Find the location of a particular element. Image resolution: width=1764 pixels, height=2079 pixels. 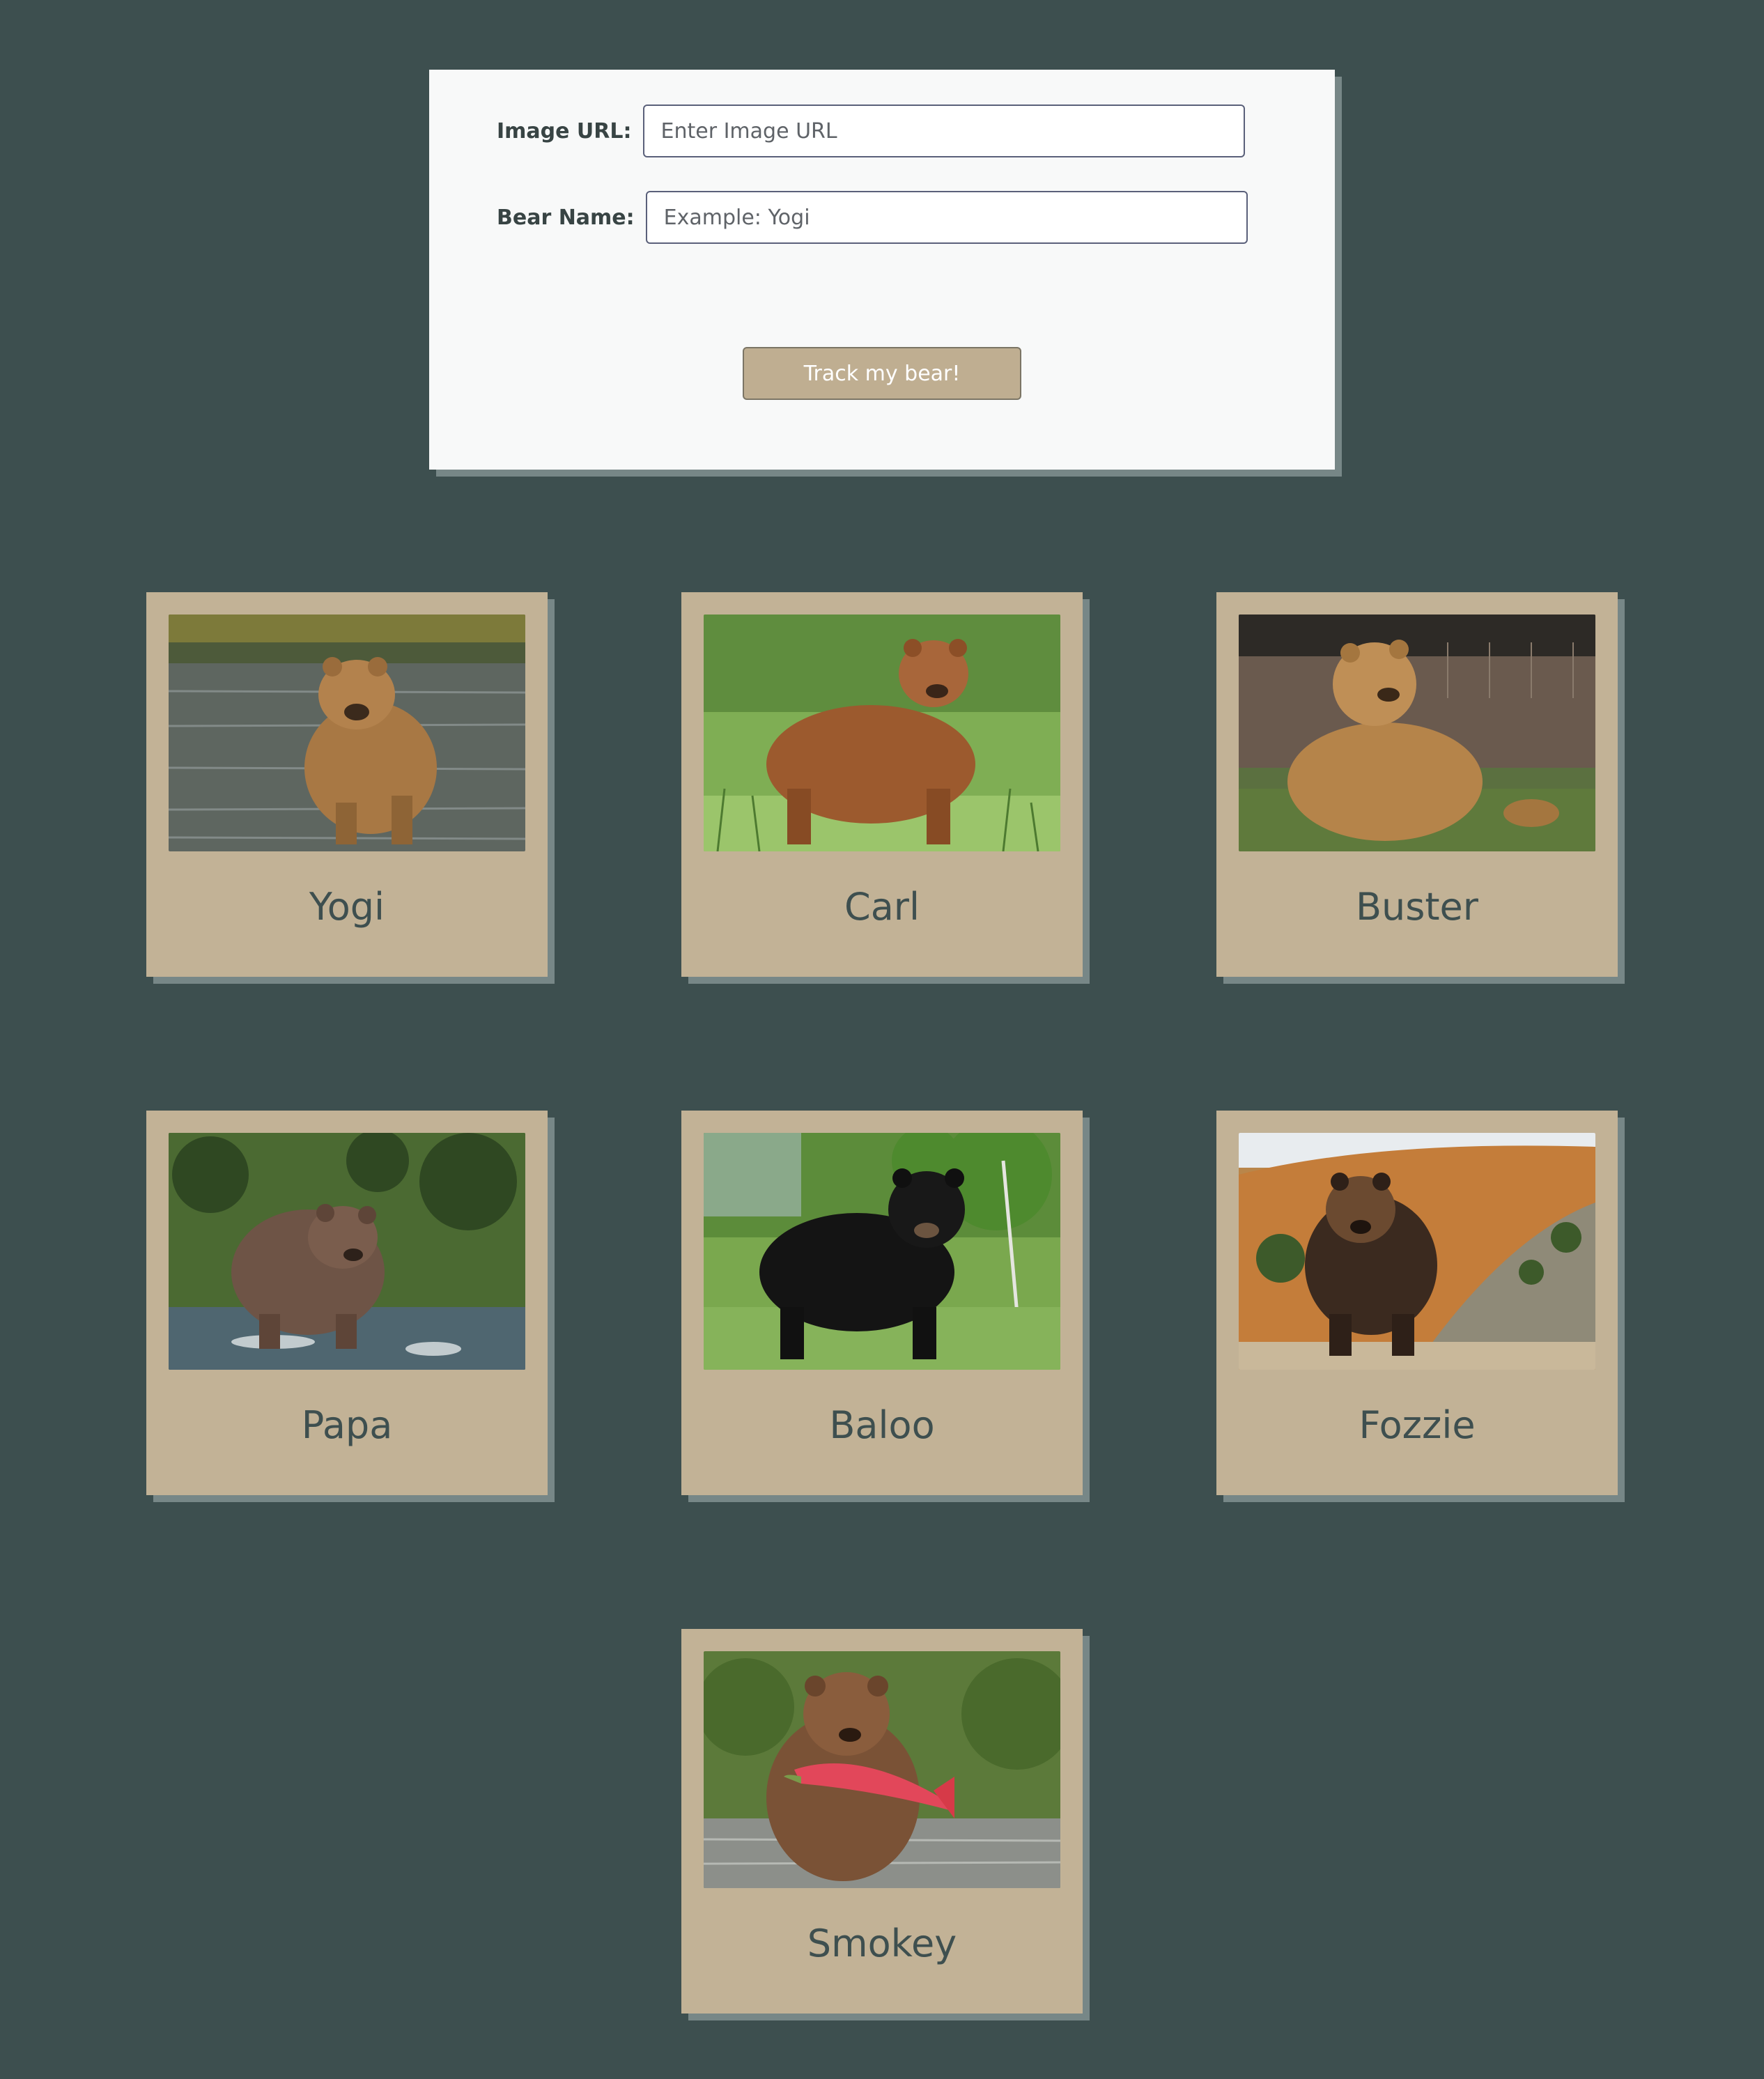

bear-card-smokey: Smokey is located at coordinates (882, 1821).